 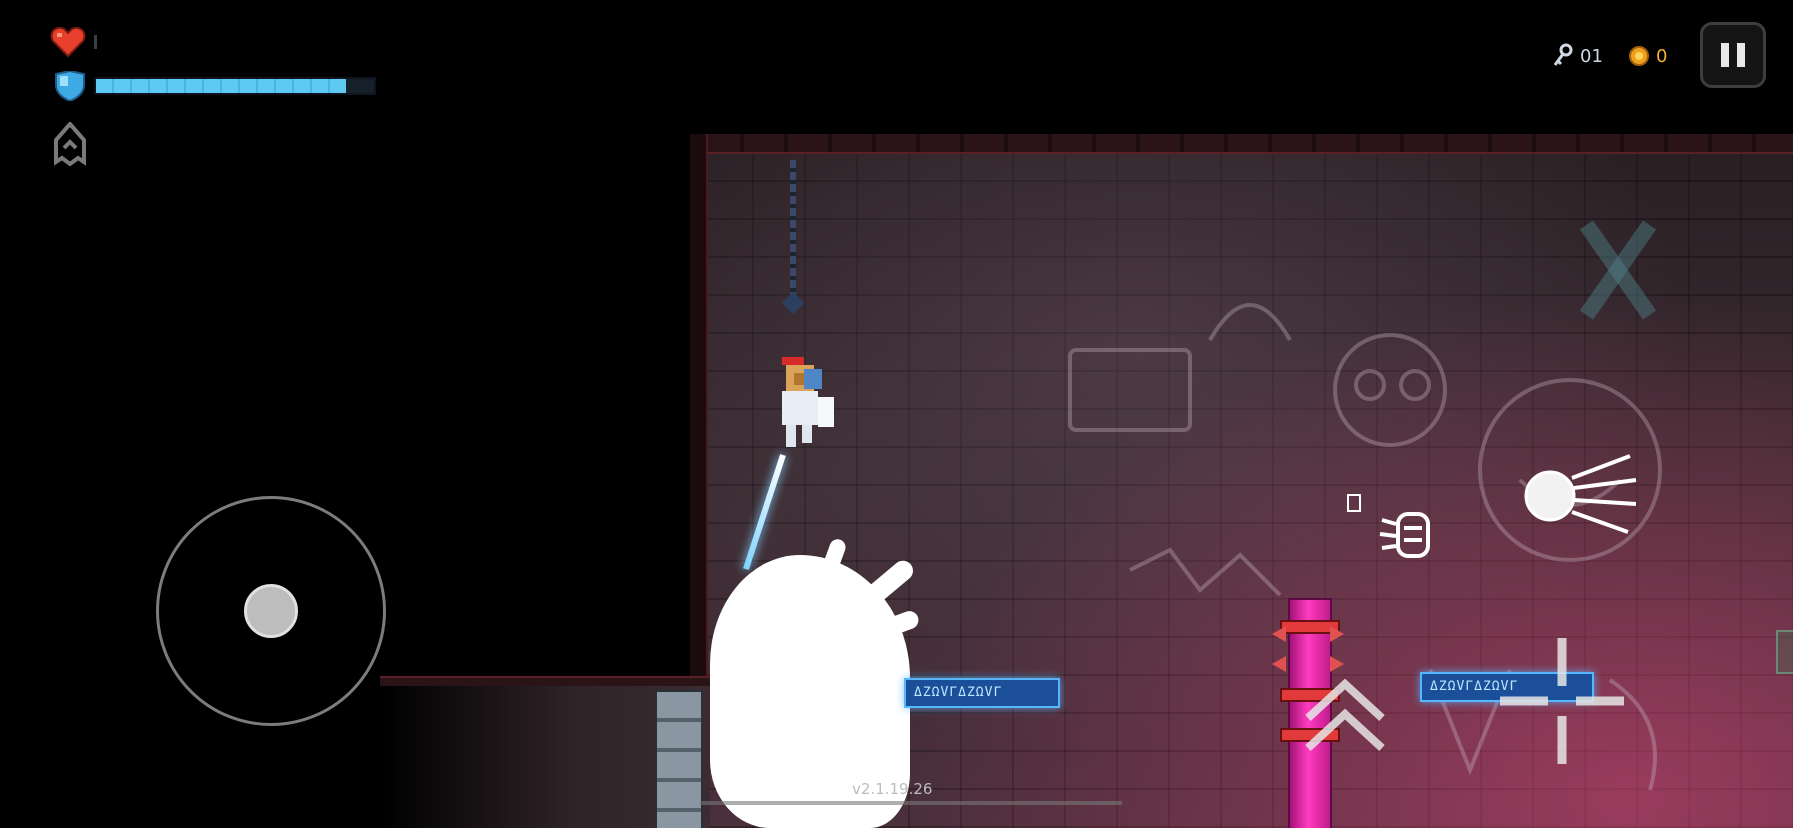 What do you see at coordinates (95, 42) in the screenshot?
I see `health-tick` at bounding box center [95, 42].